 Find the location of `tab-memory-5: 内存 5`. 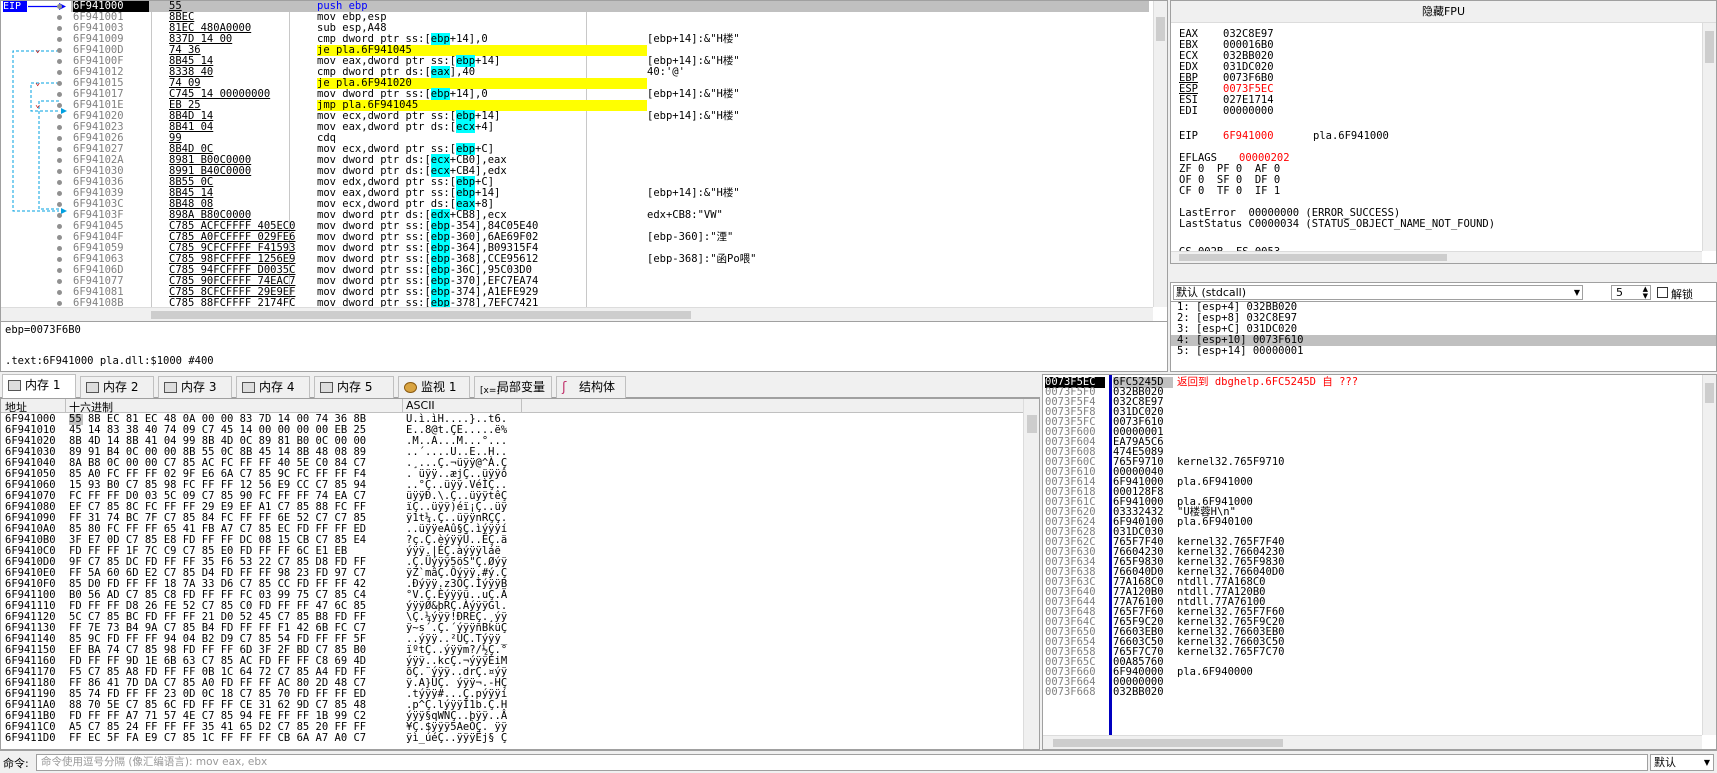

tab-memory-5: 内存 5 is located at coordinates (354, 387).